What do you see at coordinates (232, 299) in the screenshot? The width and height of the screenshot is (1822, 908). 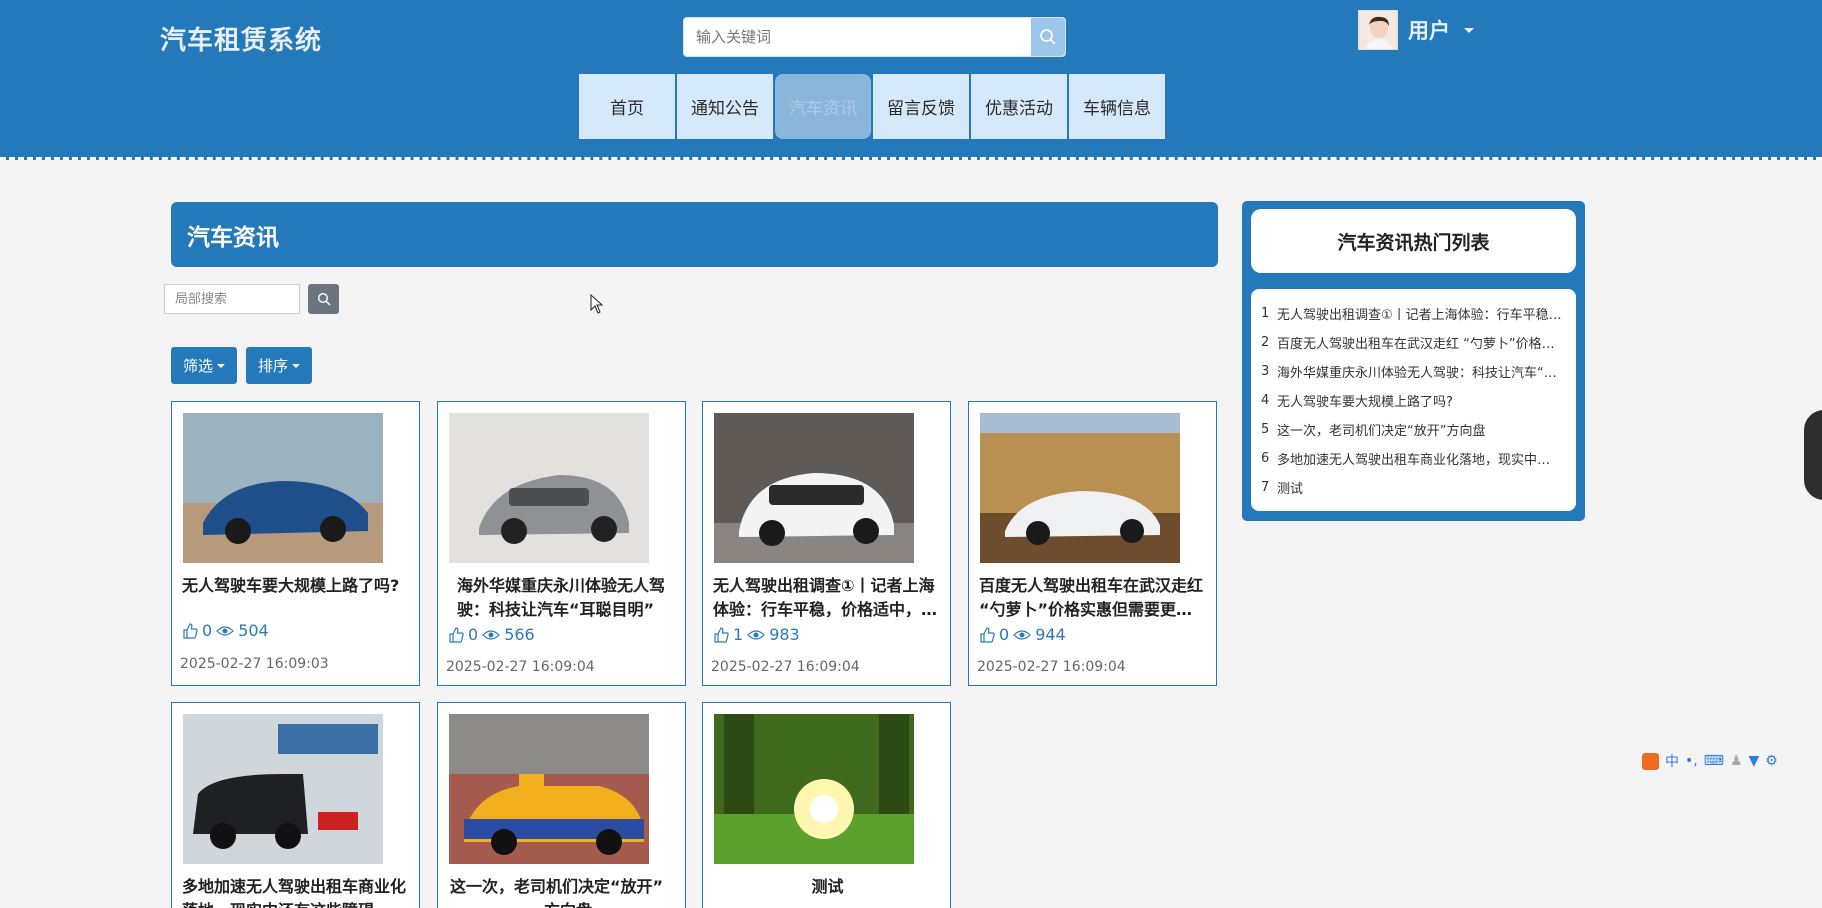 I see `local-search-input` at bounding box center [232, 299].